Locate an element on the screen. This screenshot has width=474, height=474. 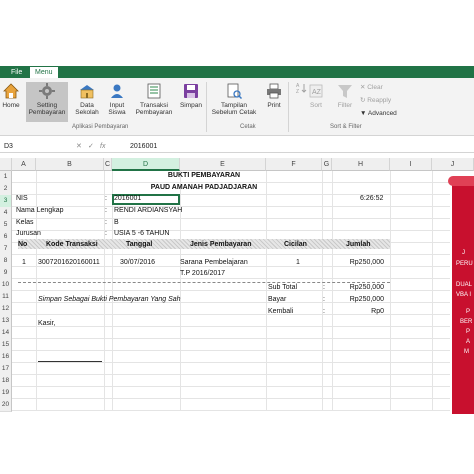
bayar-value: Rp250,000 is located at coordinates (366, 299).